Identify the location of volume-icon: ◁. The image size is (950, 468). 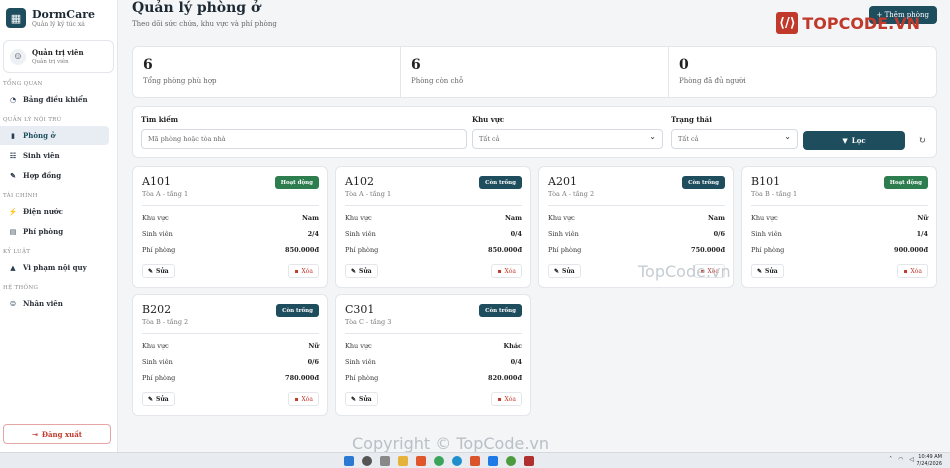
(911, 459).